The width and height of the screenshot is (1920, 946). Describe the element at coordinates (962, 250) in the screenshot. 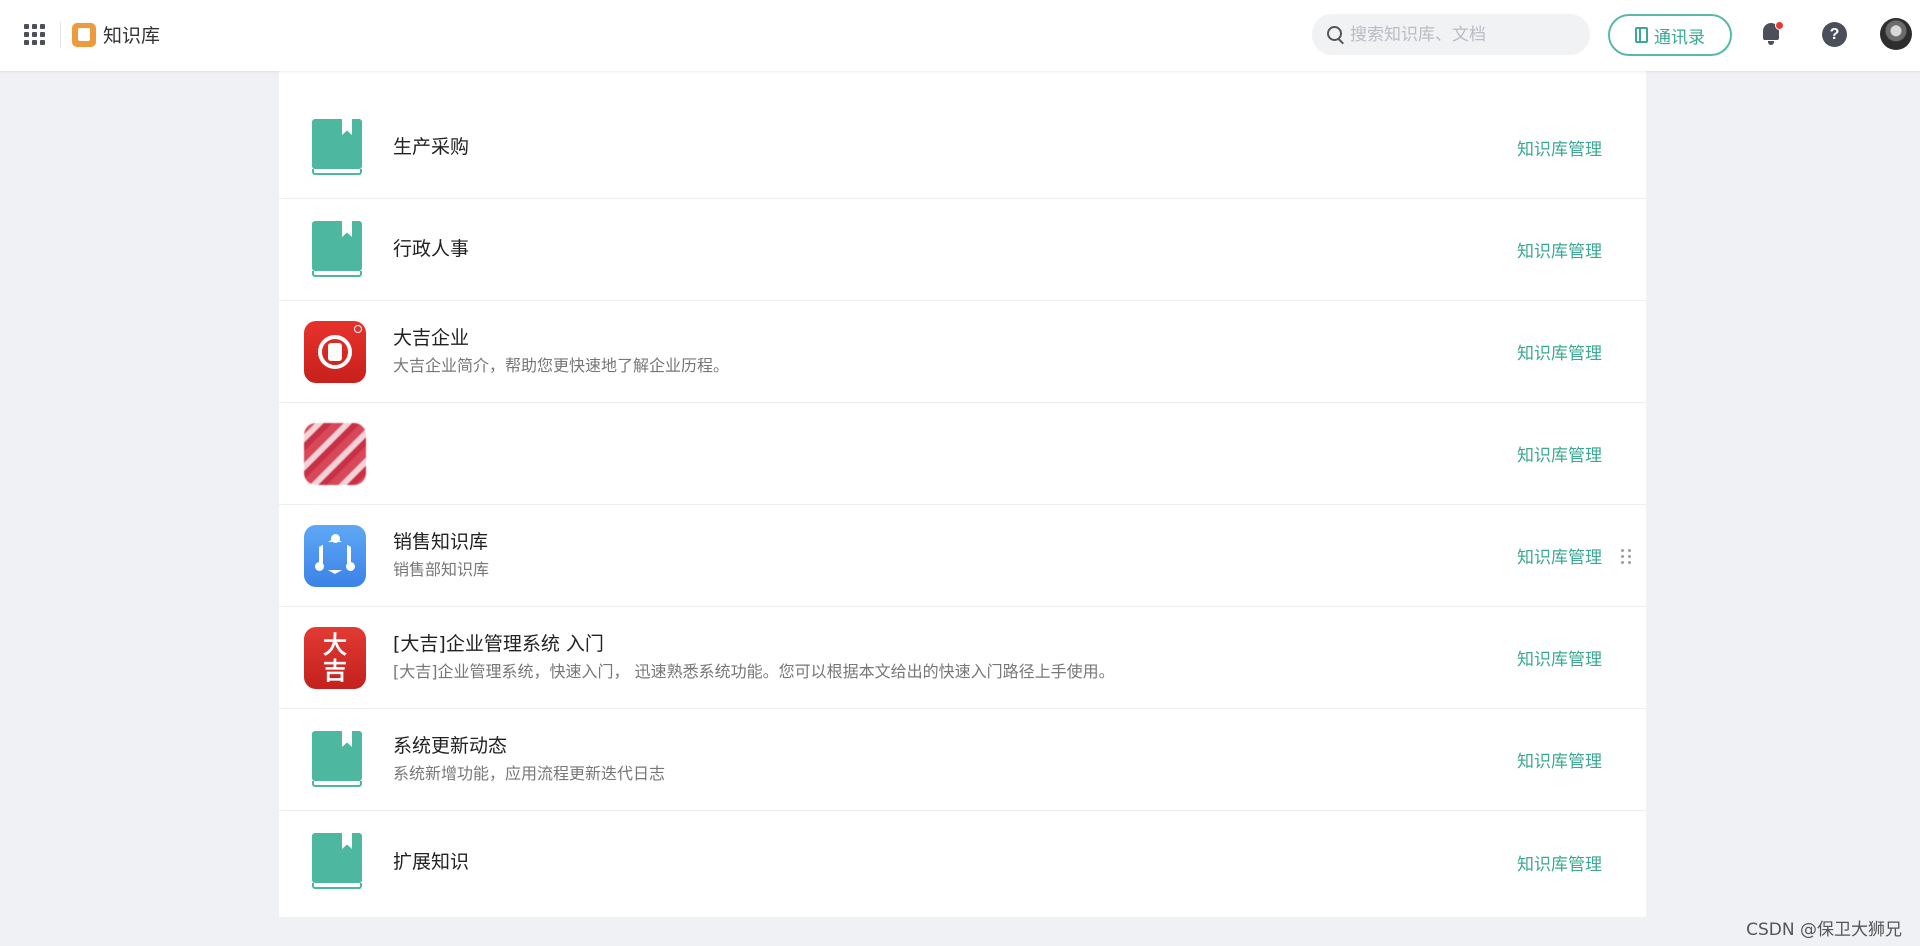

I see `list-item: 行政人事 知识库管理` at that location.